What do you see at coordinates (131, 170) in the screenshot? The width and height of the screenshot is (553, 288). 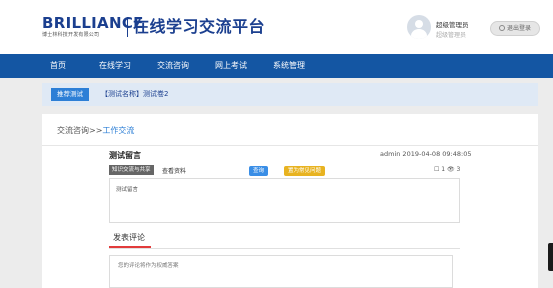 I see `category-badge: 知识交流与共享` at bounding box center [131, 170].